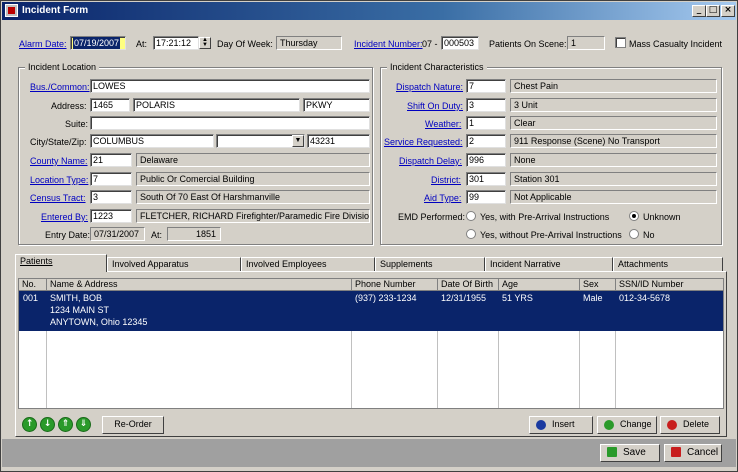  What do you see at coordinates (338, 141) in the screenshot?
I see `zip-field: 43231` at bounding box center [338, 141].